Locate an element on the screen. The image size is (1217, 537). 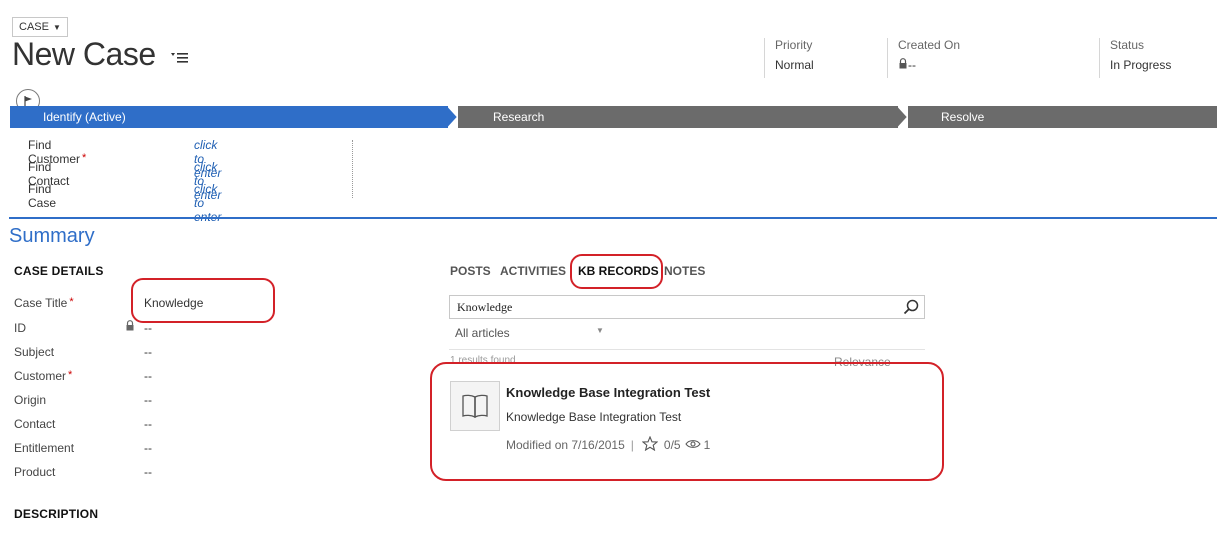
subject-input: -- is located at coordinates (148, 352).